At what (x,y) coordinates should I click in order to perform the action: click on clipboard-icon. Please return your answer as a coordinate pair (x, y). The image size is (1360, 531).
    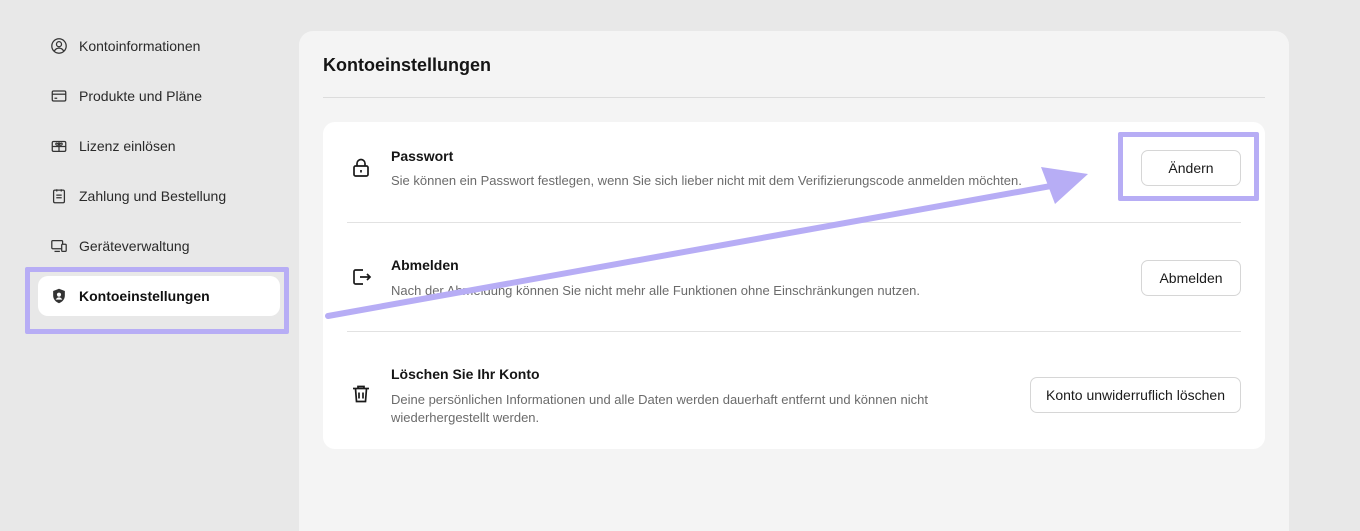
    Looking at the image, I should click on (59, 196).